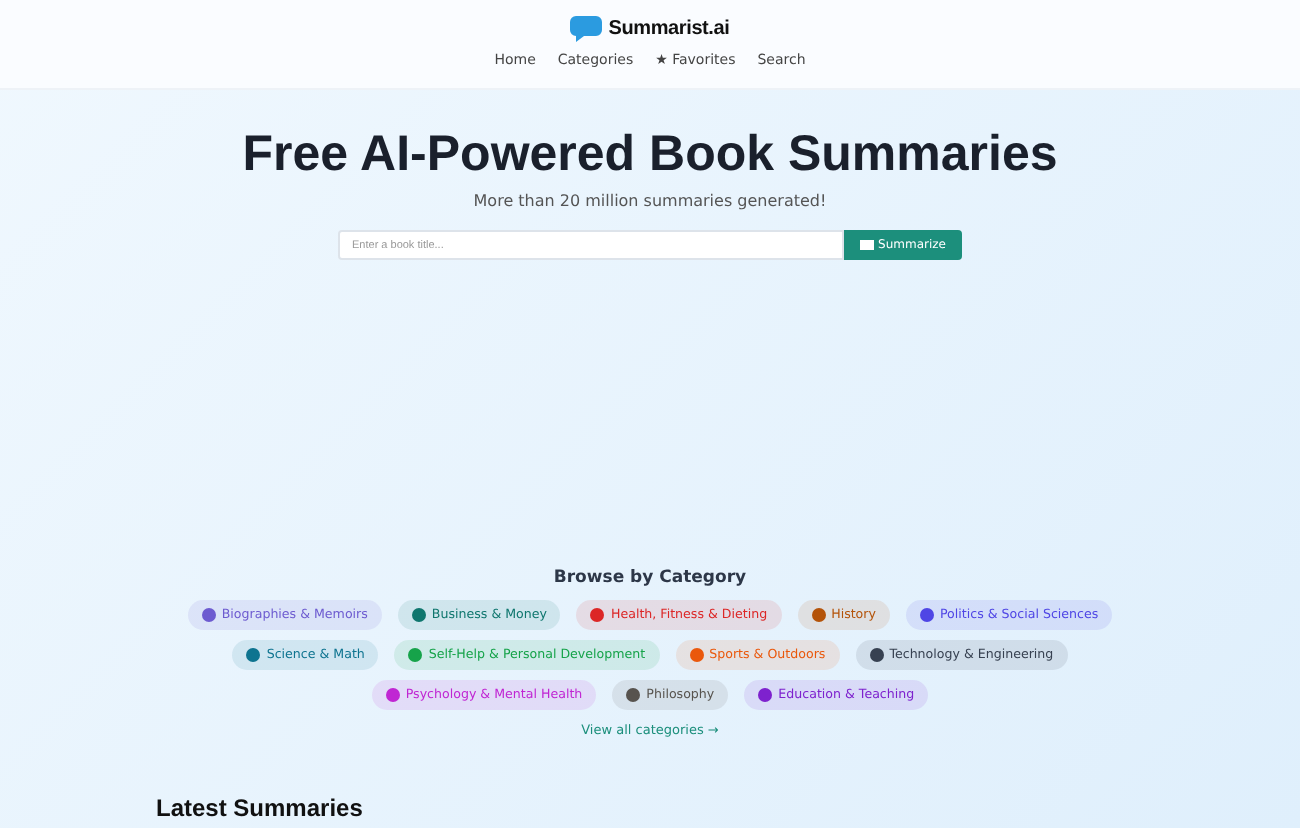 Image resolution: width=1300 pixels, height=828 pixels. I want to click on section-heading: Latest Summaries, so click(260, 808).